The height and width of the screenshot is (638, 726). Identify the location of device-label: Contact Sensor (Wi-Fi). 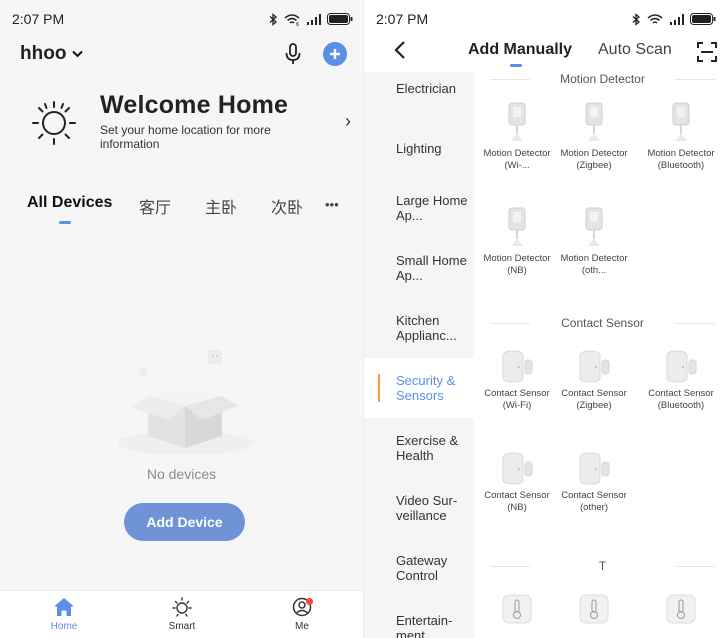
(517, 399).